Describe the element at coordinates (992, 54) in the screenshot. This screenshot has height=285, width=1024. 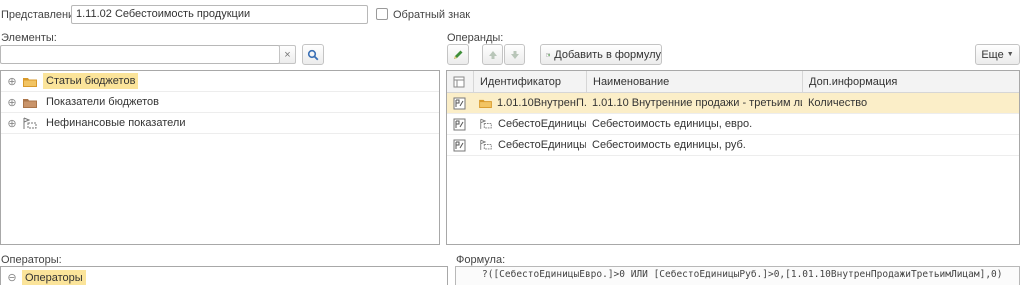
I see `more-label: Еще` at that location.